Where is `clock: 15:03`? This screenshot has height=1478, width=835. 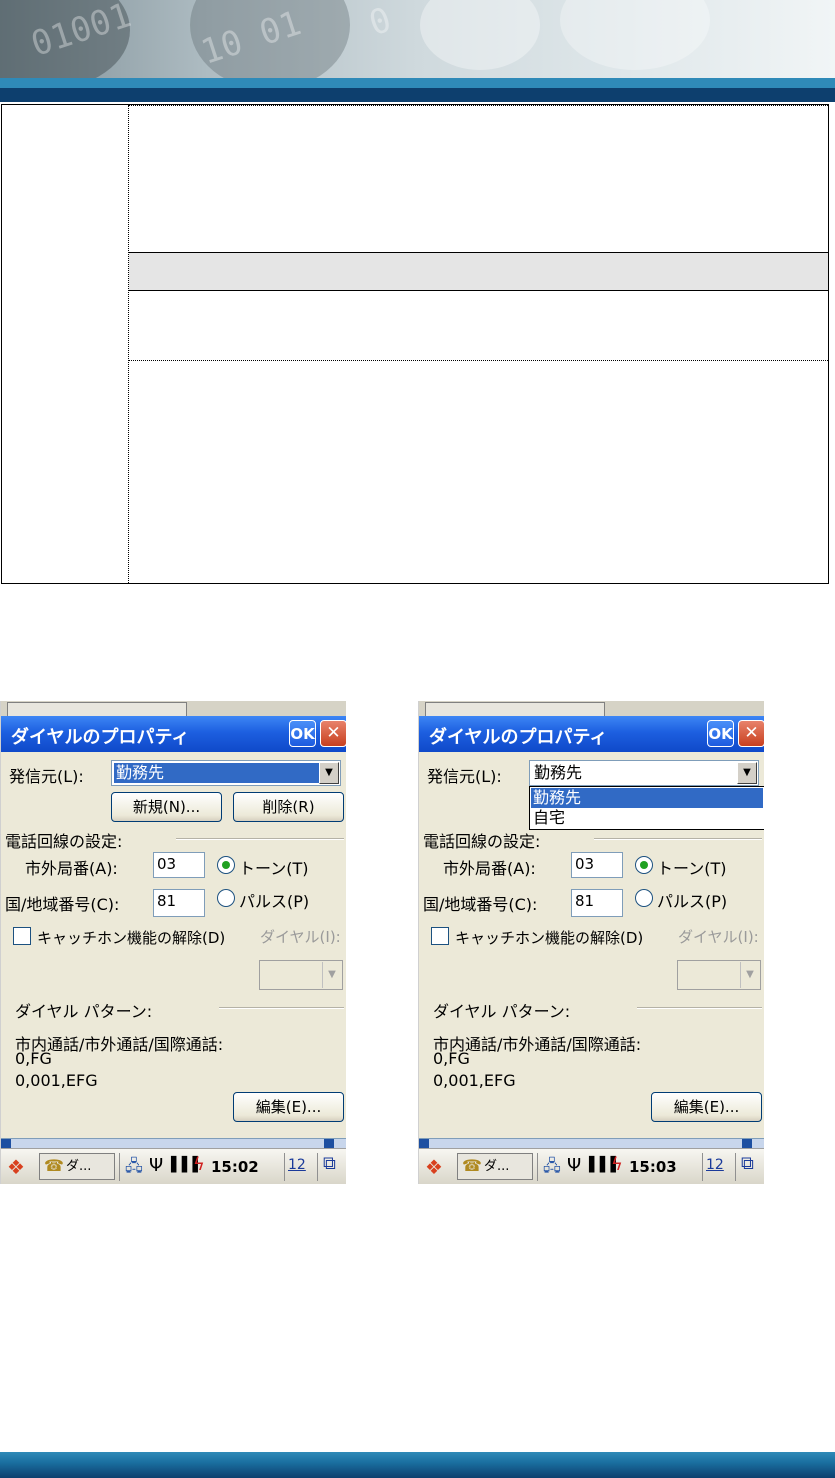 clock: 15:03 is located at coordinates (653, 1167).